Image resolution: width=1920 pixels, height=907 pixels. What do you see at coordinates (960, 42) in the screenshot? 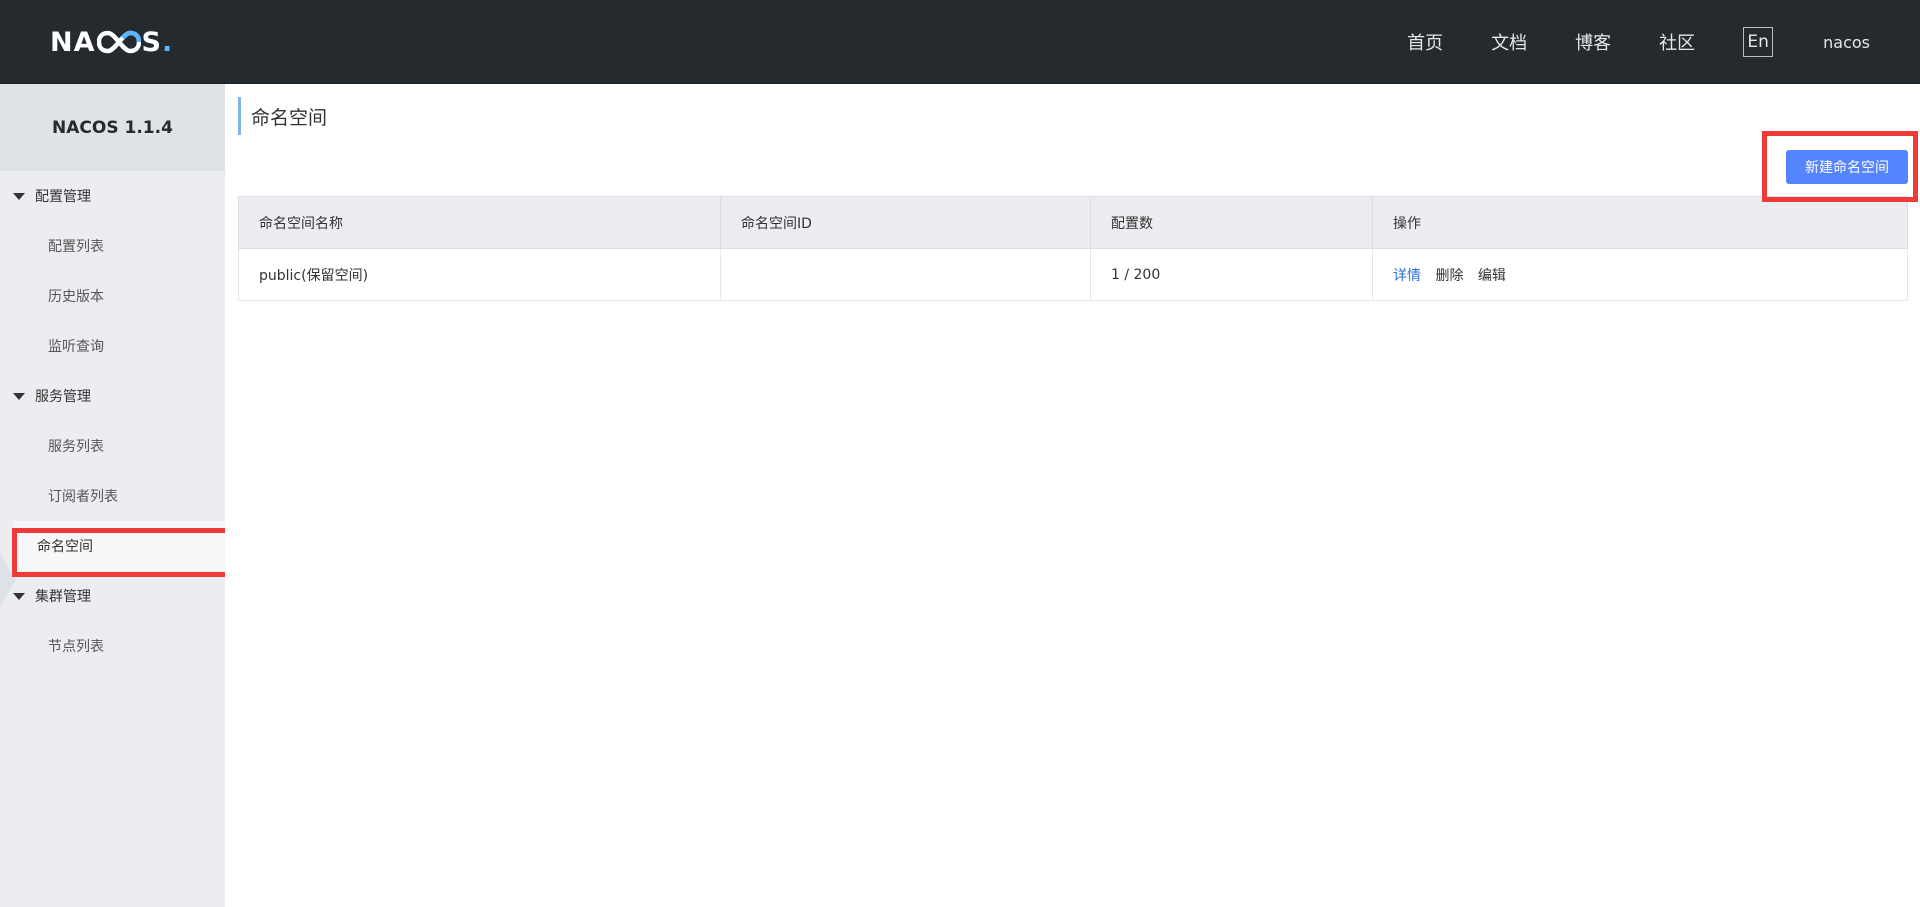
I see `top-header: NA S . 首页 文档 博客 社区 En nacos` at bounding box center [960, 42].